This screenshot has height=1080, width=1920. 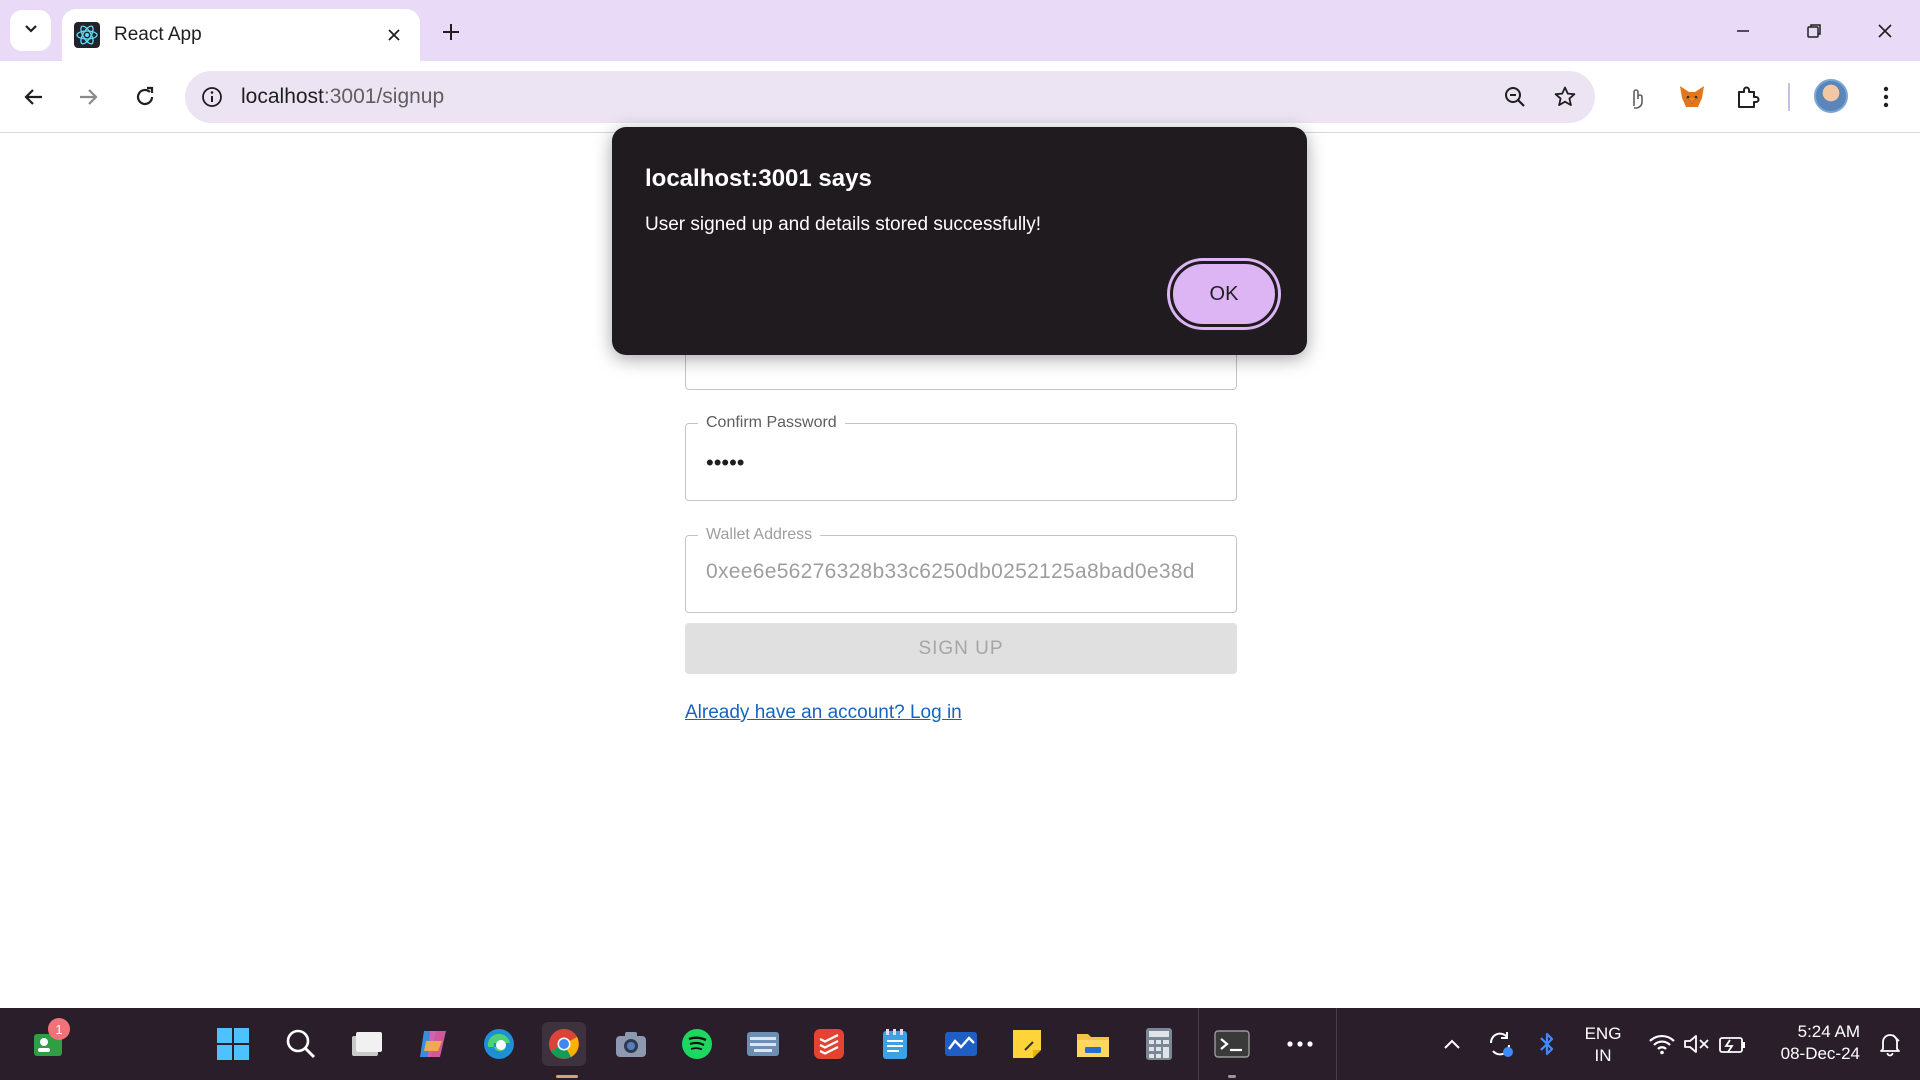 I want to click on touch-extension-icon, so click(x=1636, y=97).